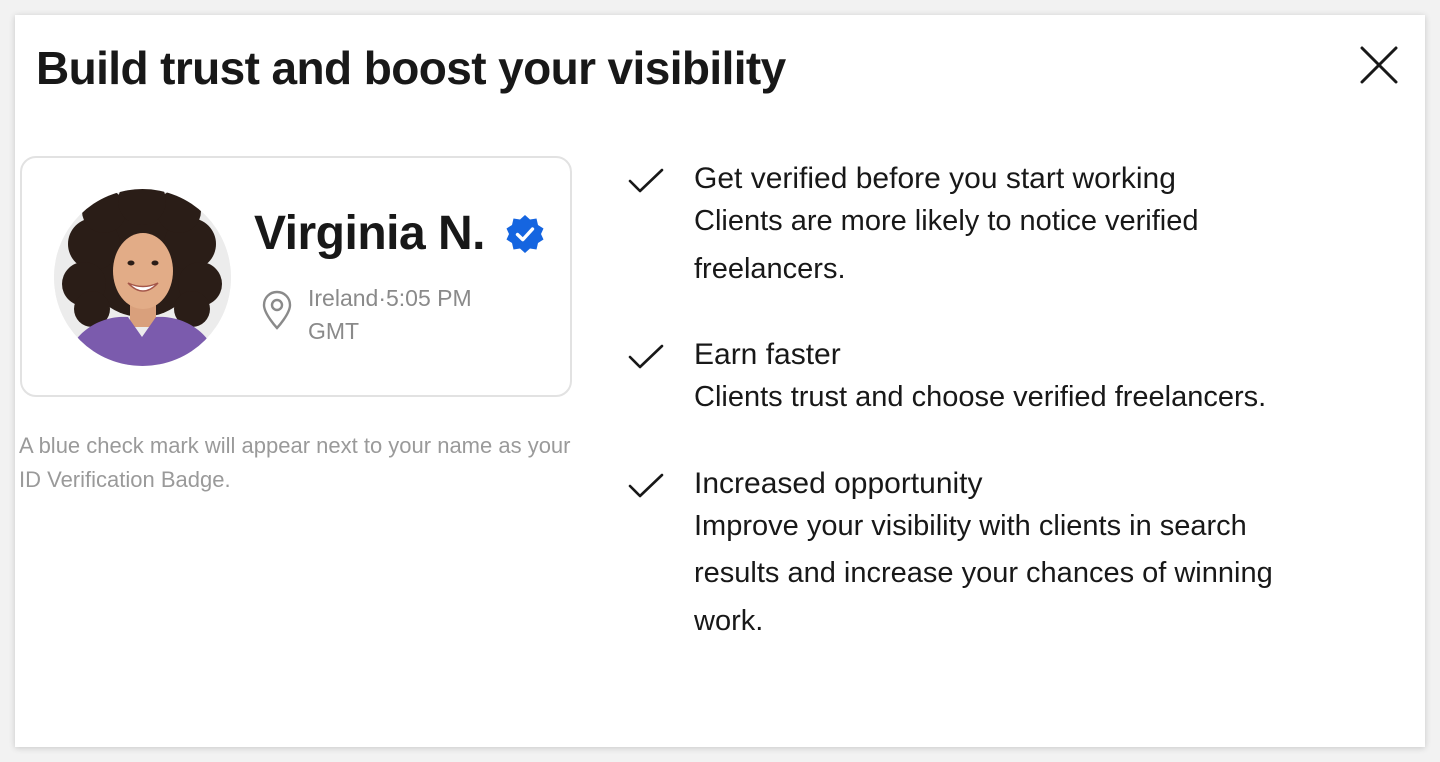  What do you see at coordinates (277, 310) in the screenshot?
I see `location-pin-icon` at bounding box center [277, 310].